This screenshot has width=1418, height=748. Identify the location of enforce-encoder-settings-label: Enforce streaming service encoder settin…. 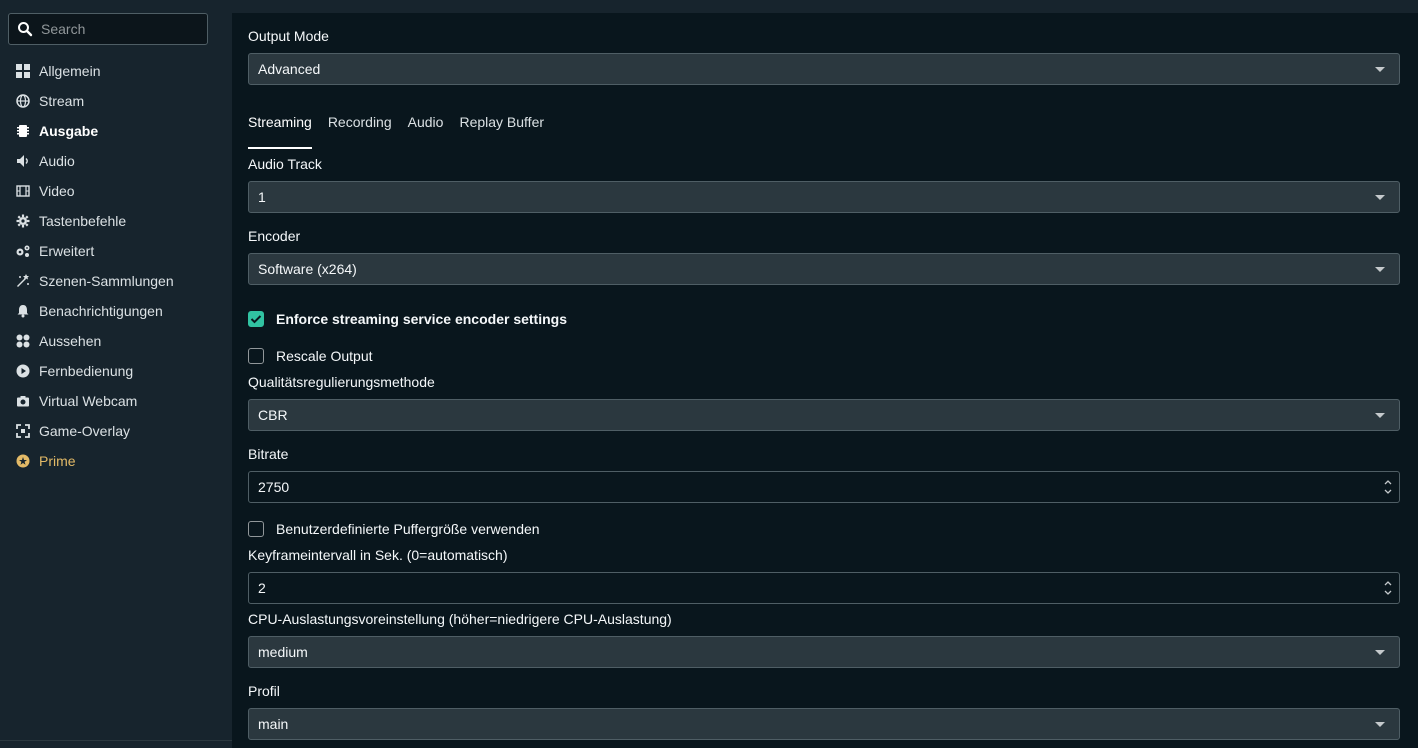
(421, 319).